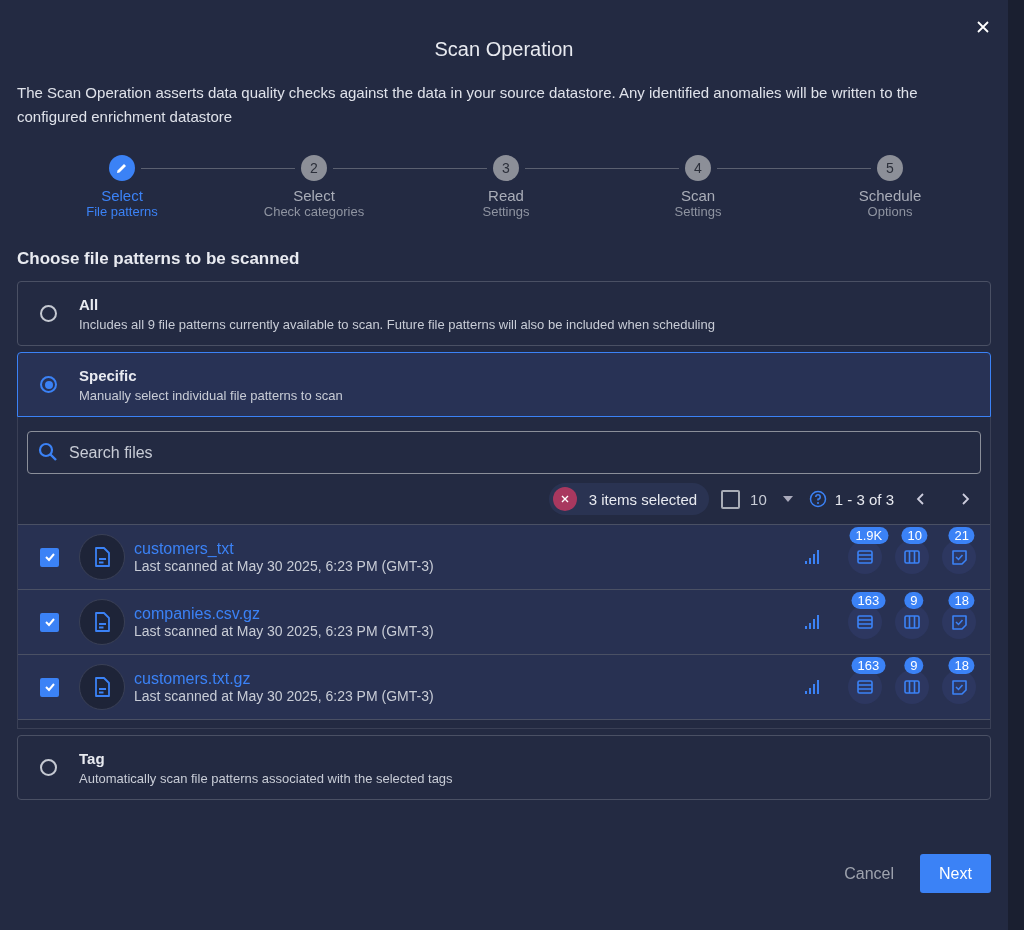  I want to click on clear-selection-button, so click(564, 499).